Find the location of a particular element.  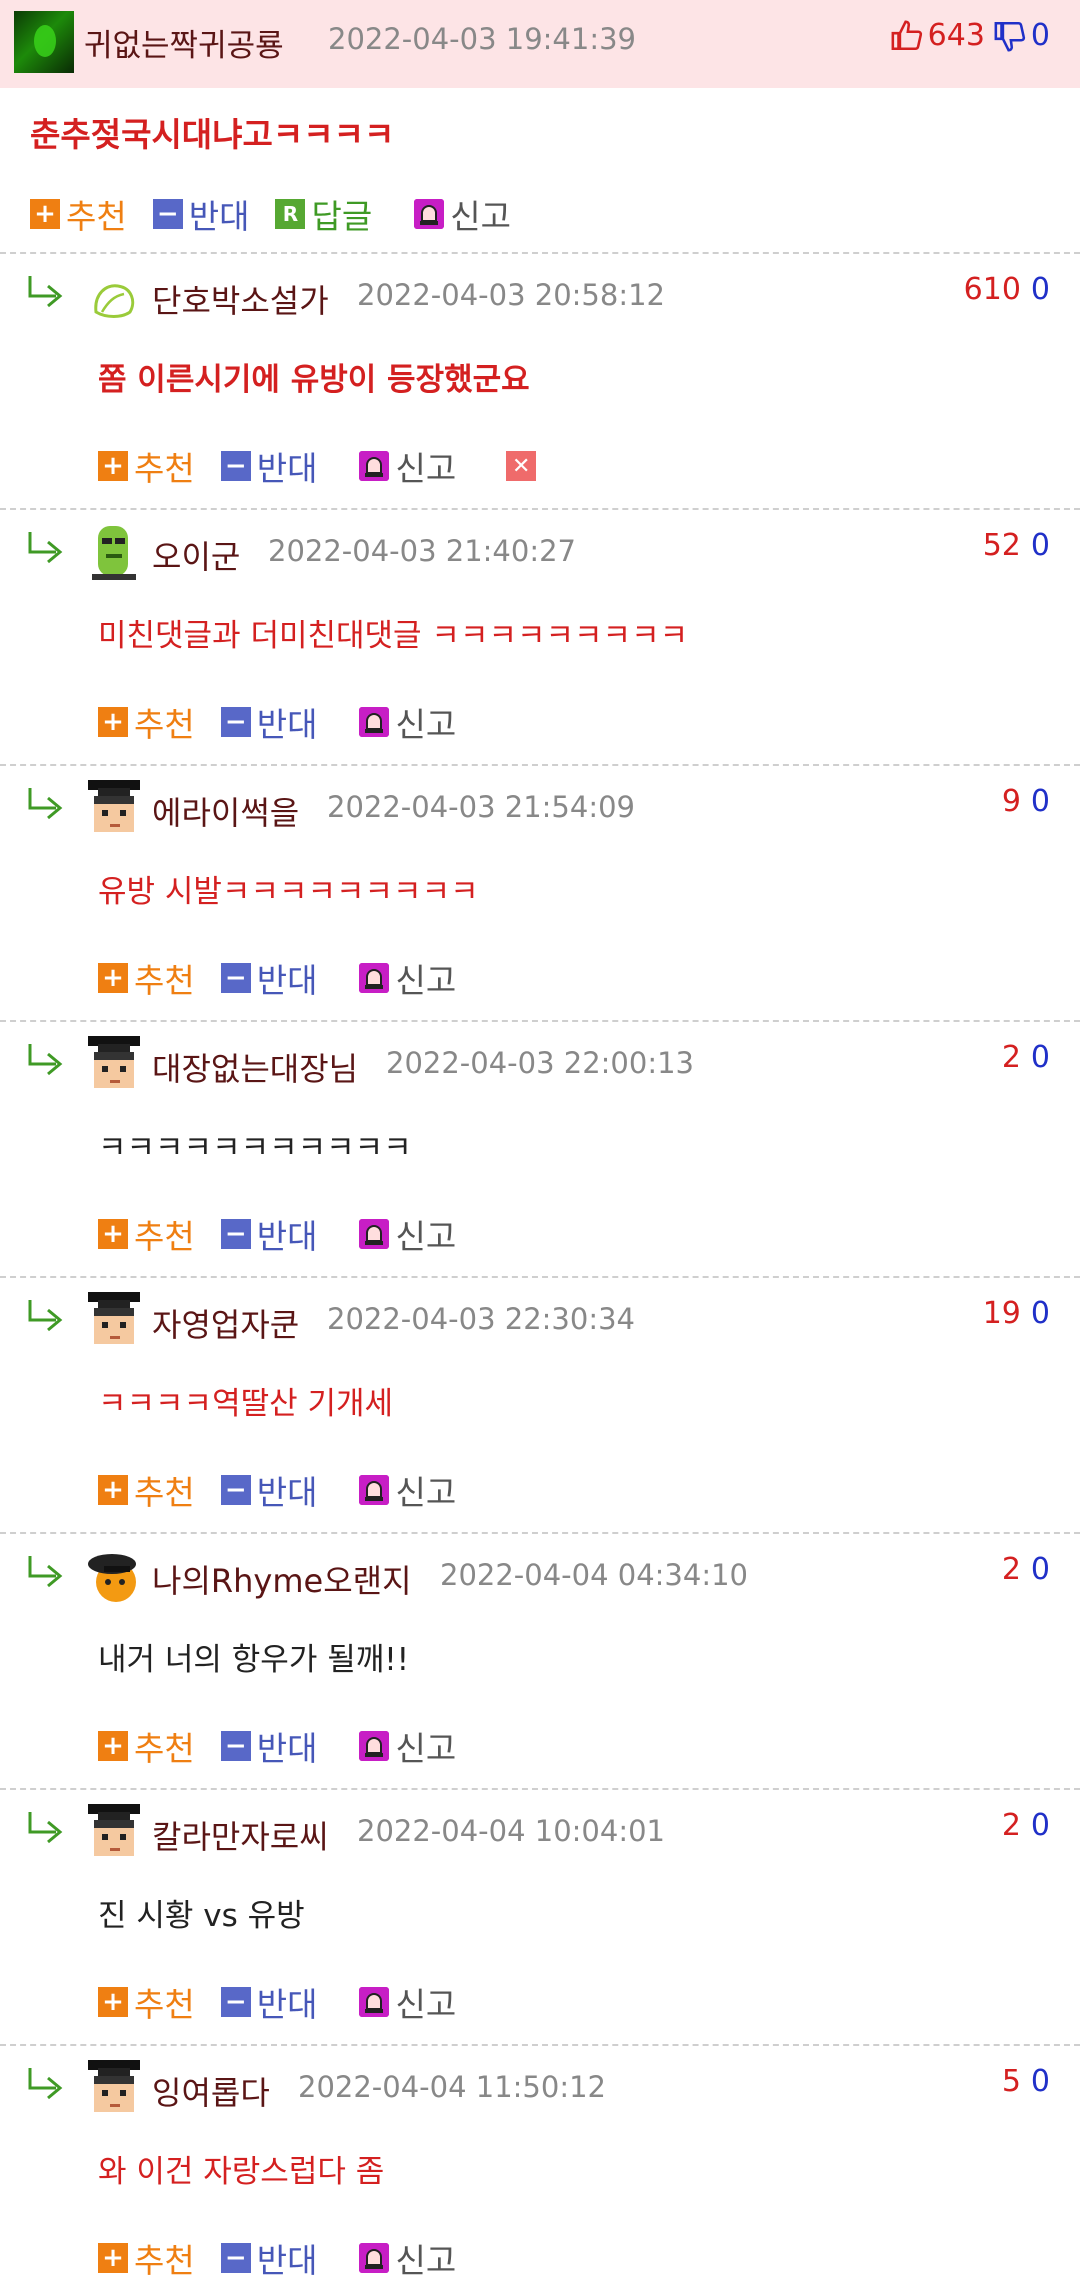

upvote-count: 643 is located at coordinates (956, 35).